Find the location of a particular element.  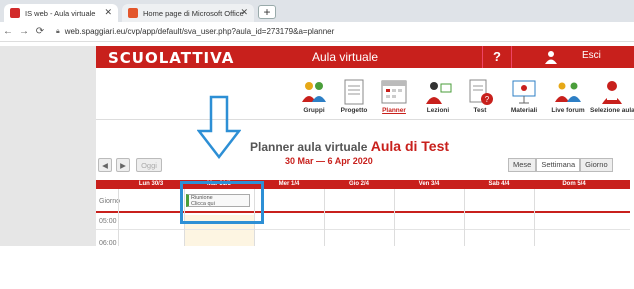

help-button: ? is located at coordinates (497, 57).